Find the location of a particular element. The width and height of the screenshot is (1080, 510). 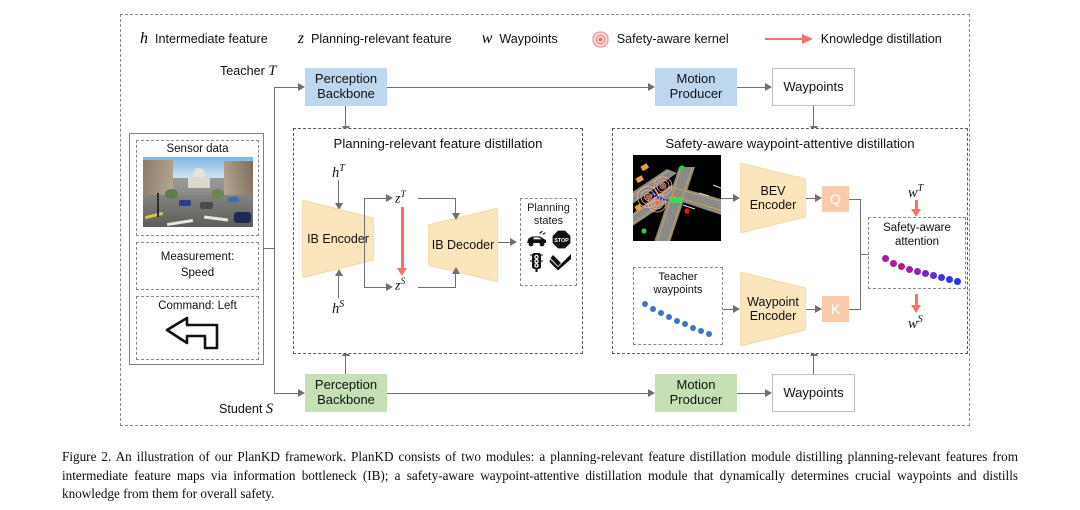

student-perception-backbone: Perception Backbone is located at coordinates (346, 393).